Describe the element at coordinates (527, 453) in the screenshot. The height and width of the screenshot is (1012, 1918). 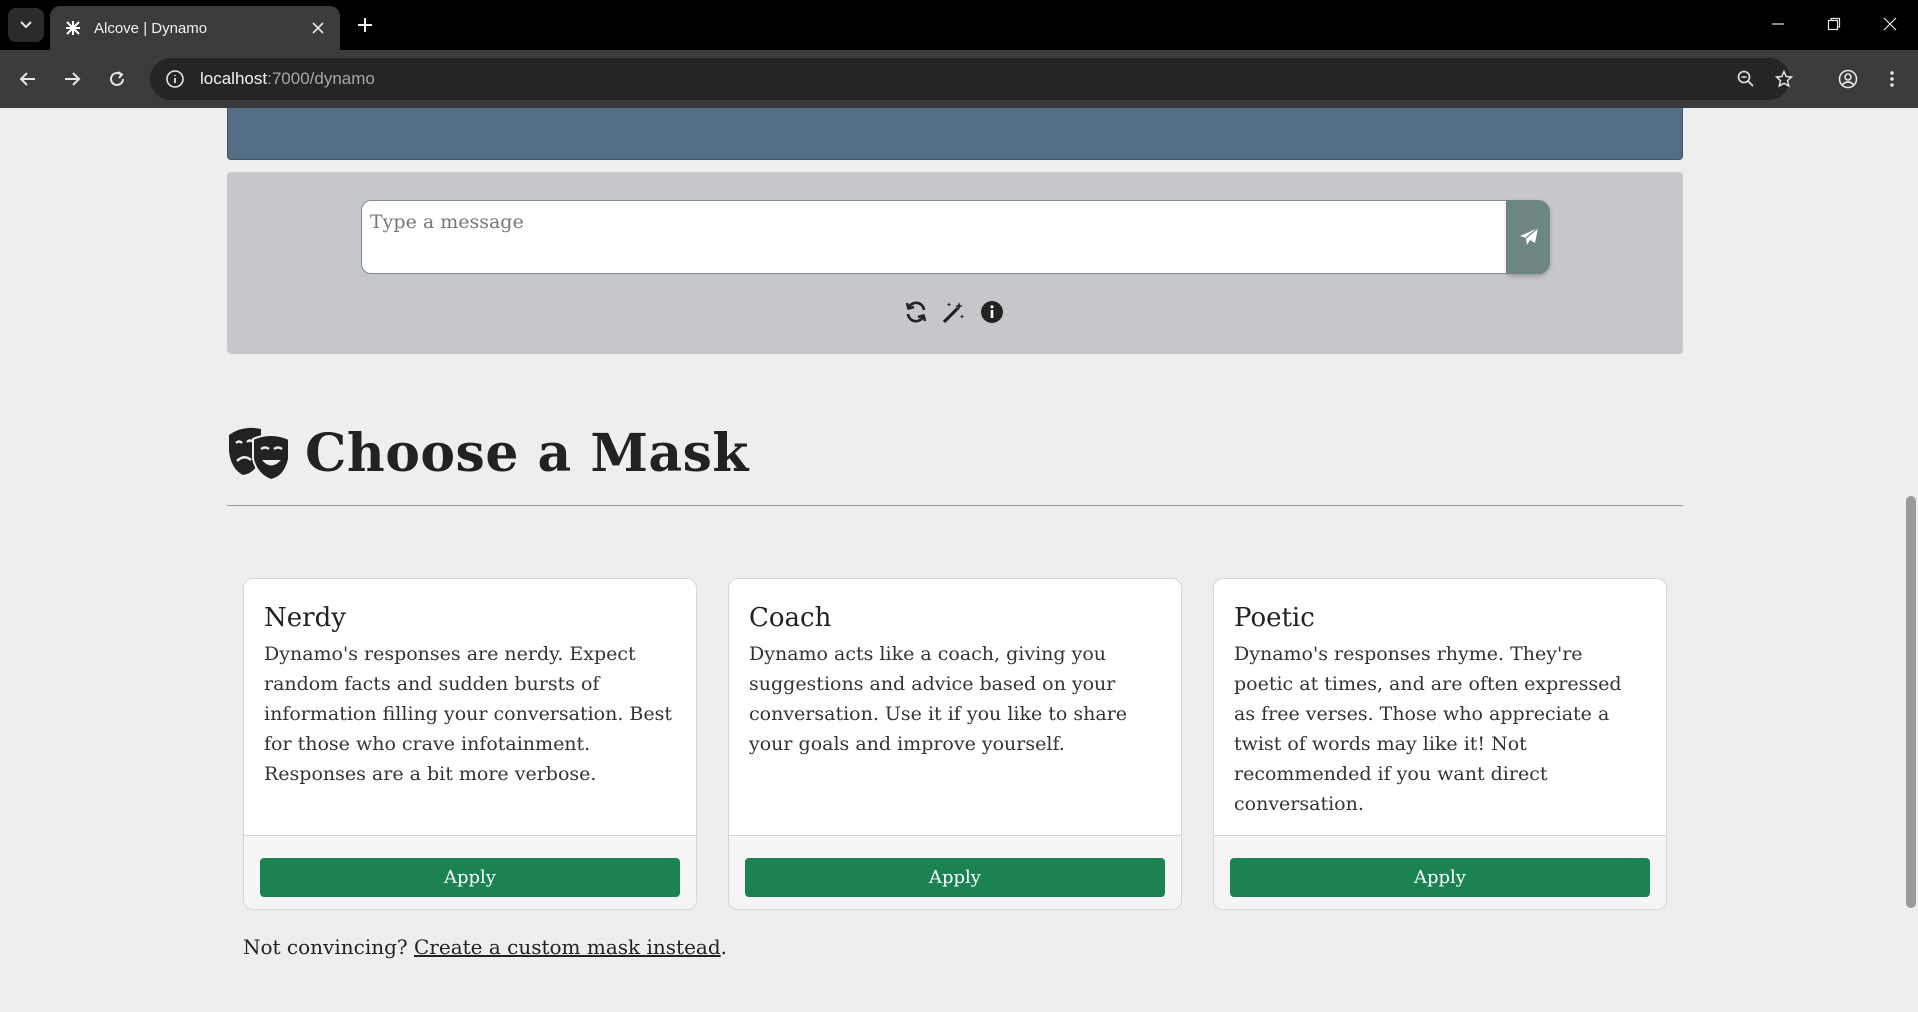
I see `page-title: Choose a Mask` at that location.